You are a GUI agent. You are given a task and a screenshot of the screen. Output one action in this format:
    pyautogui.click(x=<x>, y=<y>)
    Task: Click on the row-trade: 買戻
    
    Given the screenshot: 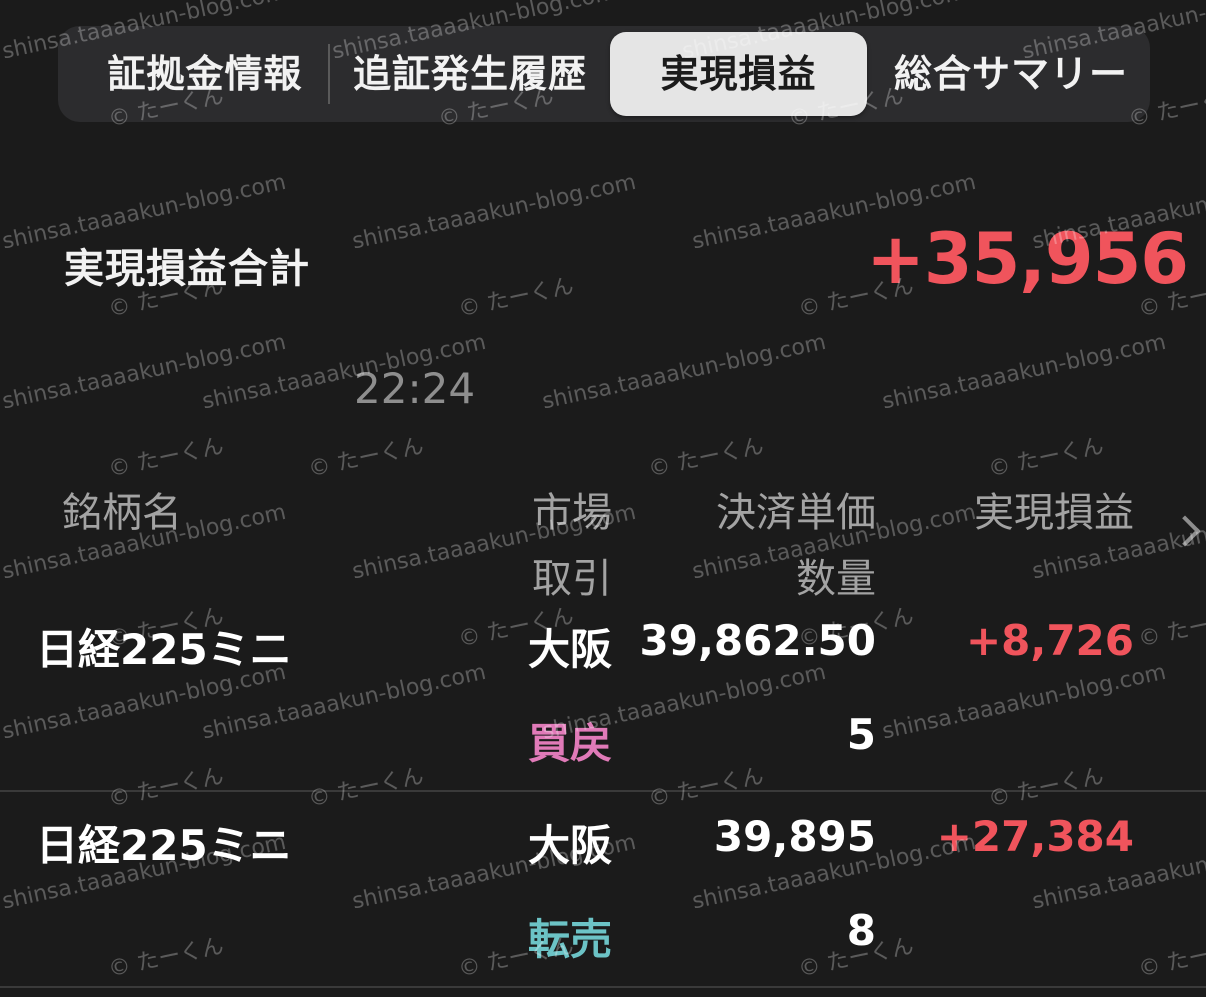 What is the action you would take?
    pyautogui.click(x=570, y=743)
    